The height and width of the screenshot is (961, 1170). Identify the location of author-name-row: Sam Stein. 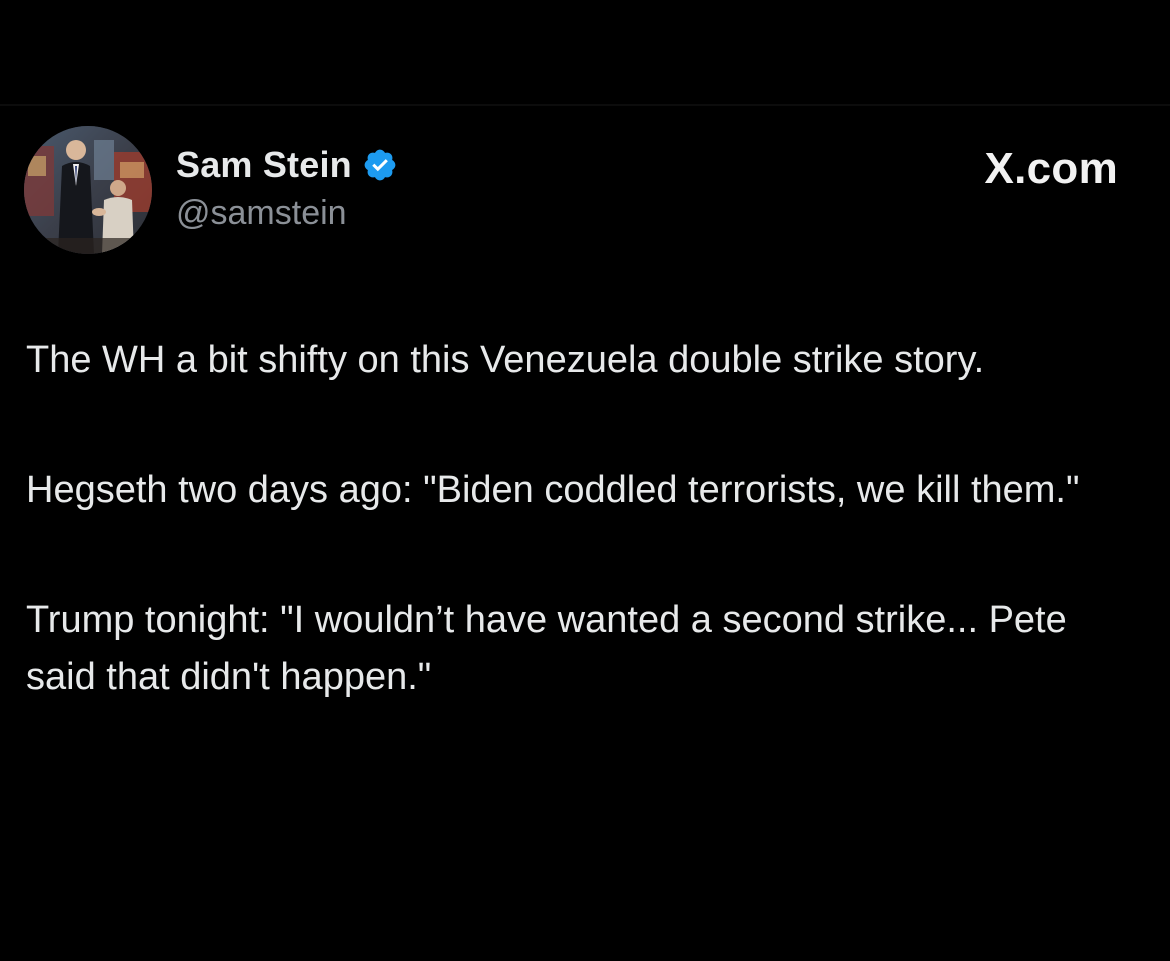
(287, 165).